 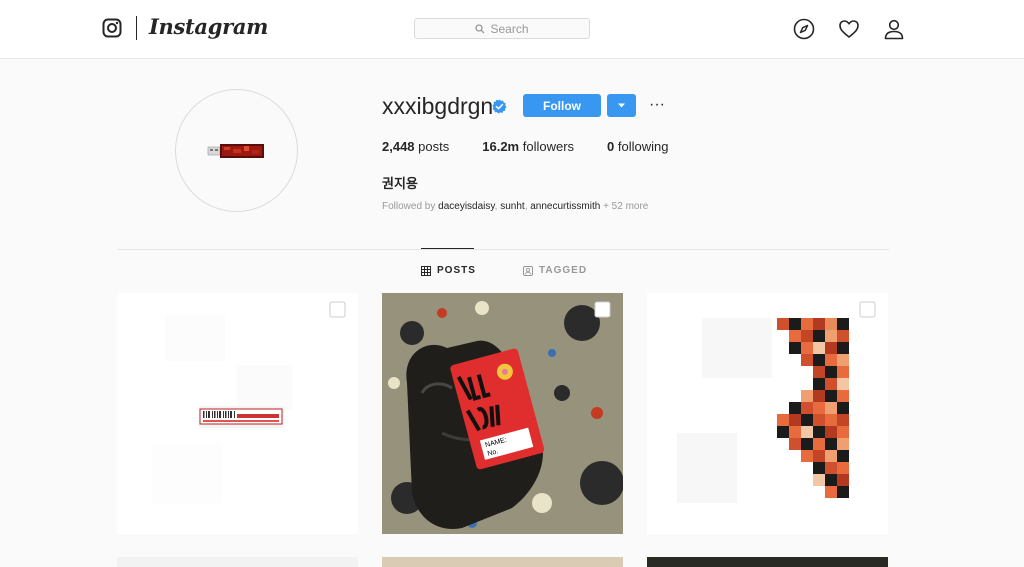 I want to click on suggestions-dropdown-button, so click(x=621, y=105).